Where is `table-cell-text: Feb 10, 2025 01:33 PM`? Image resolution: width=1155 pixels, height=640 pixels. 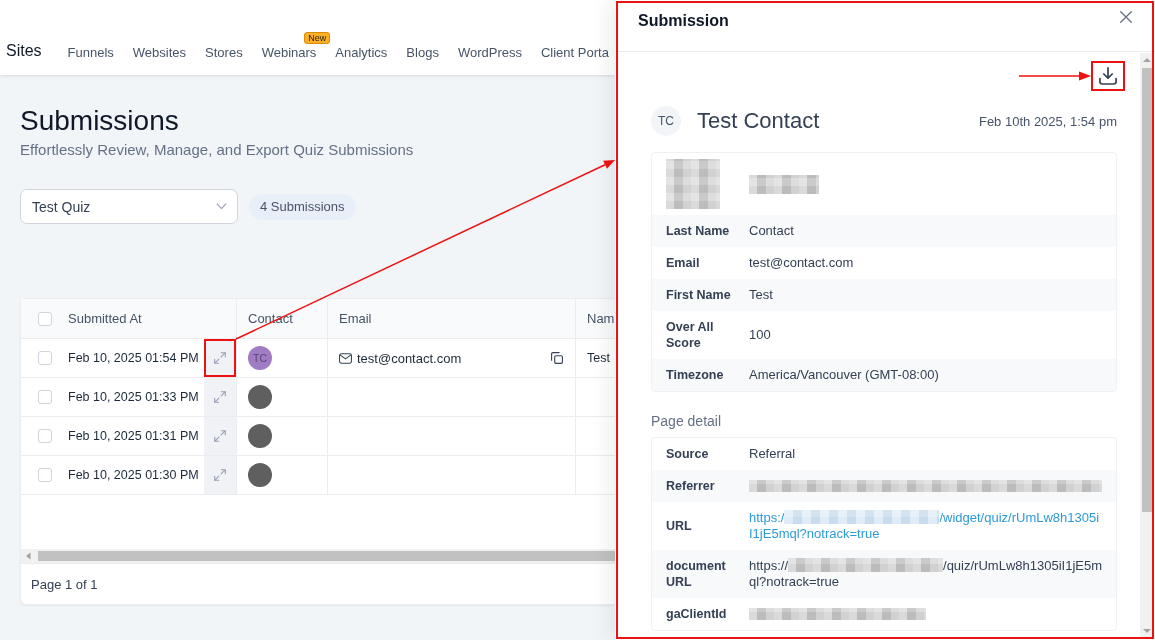 table-cell-text: Feb 10, 2025 01:33 PM is located at coordinates (134, 397).